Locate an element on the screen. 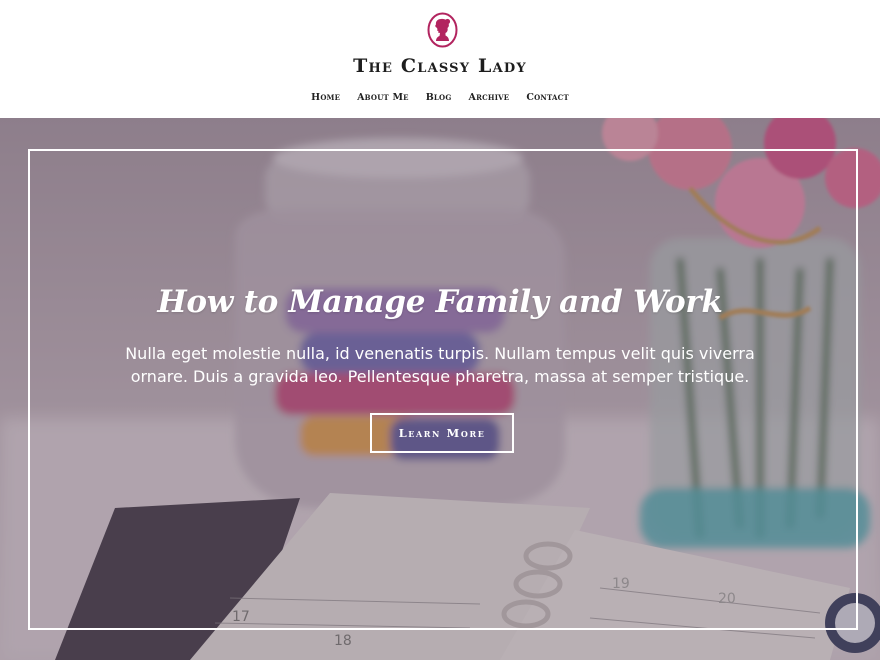 The image size is (880, 660). nav-item-contact: Contact is located at coordinates (547, 97).